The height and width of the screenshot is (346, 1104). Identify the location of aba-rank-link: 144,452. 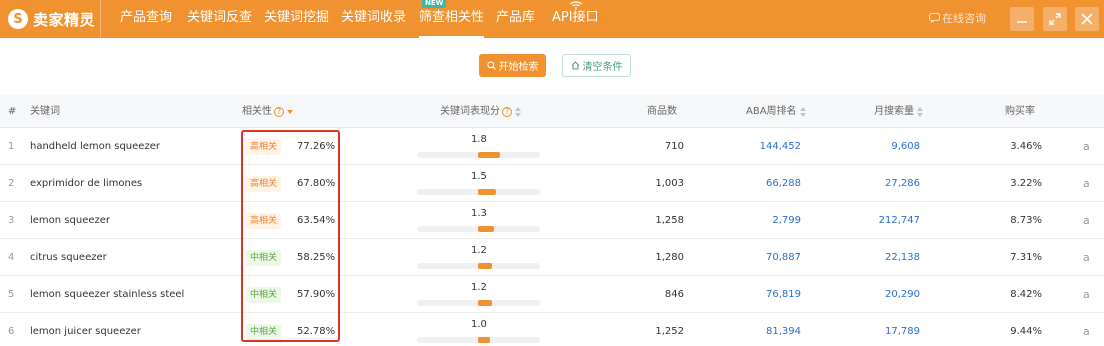
(760, 146).